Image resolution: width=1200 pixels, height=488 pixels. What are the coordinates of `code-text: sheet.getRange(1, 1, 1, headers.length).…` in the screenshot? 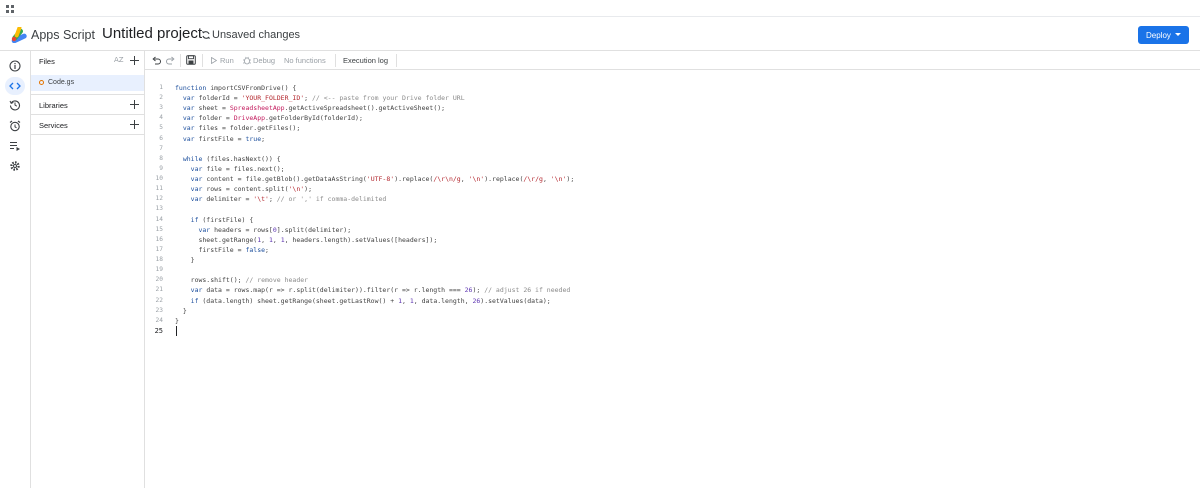 It's located at (306, 240).